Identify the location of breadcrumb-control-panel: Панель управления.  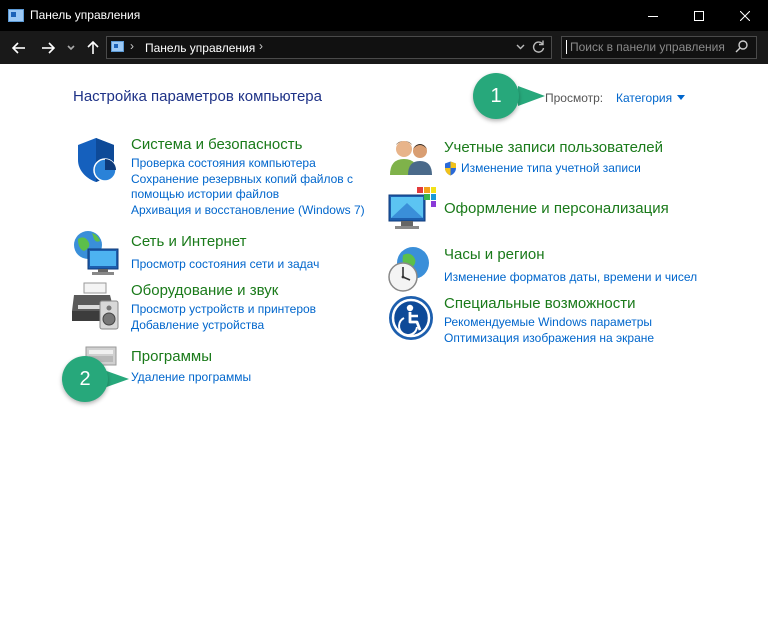
(200, 48).